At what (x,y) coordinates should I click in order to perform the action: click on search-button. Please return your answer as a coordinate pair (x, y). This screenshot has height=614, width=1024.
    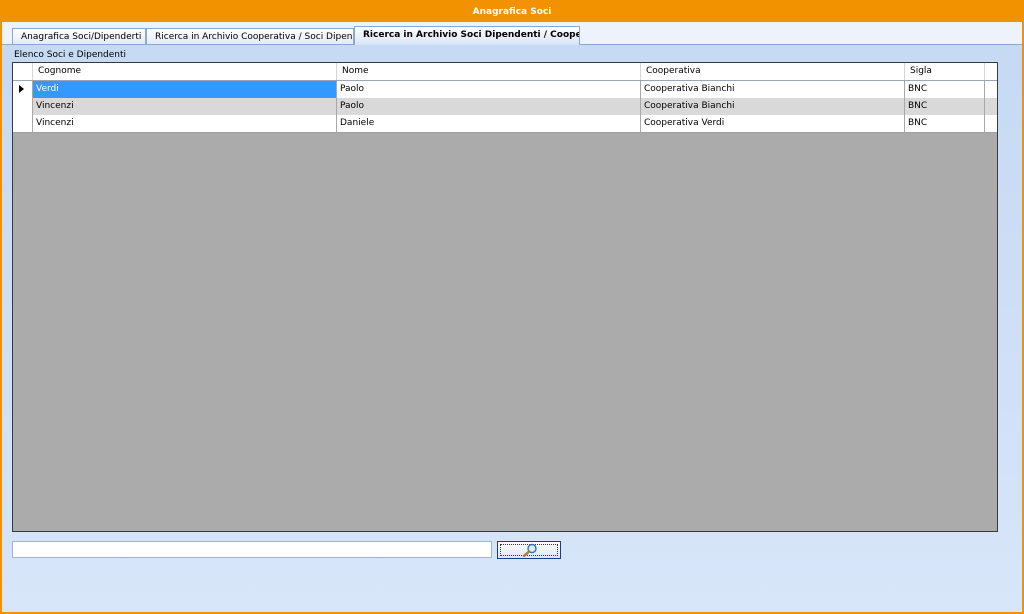
    Looking at the image, I should click on (529, 550).